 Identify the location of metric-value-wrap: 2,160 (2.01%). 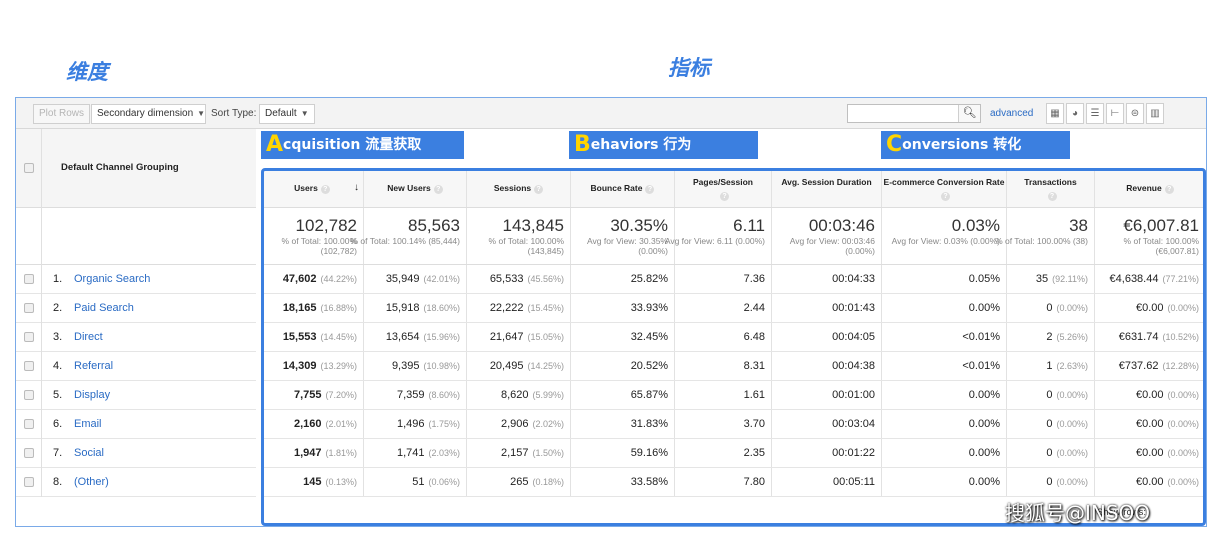
(325, 424).